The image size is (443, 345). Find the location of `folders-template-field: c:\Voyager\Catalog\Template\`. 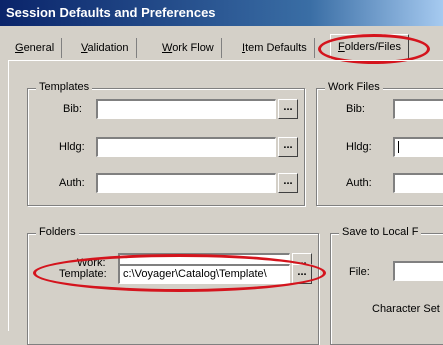

folders-template-field: c:\Voyager\Catalog\Template\ is located at coordinates (204, 274).